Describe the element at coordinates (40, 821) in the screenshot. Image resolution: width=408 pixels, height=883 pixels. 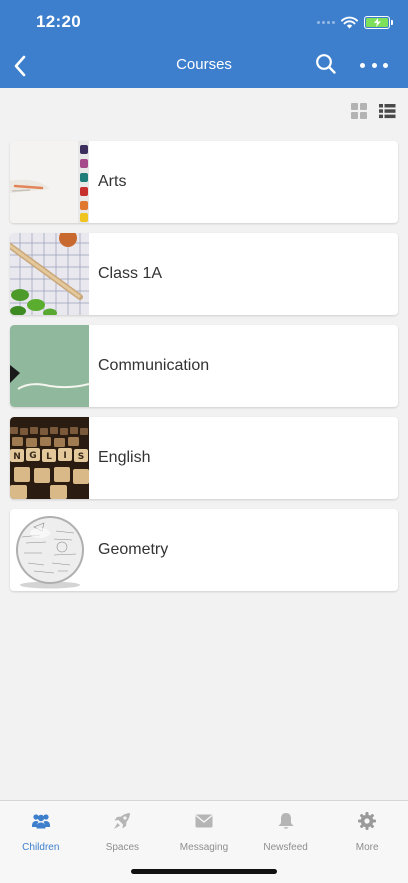
I see `people-icon` at that location.